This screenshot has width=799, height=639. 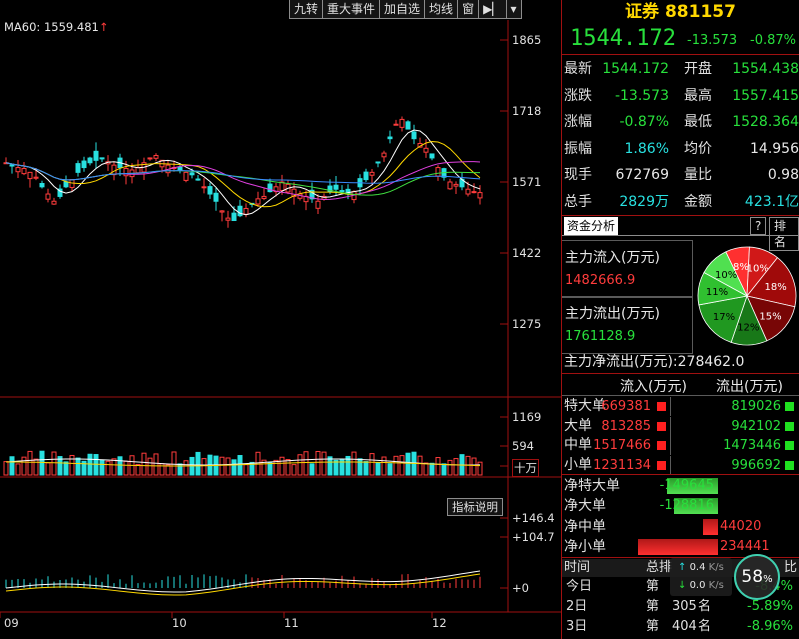 I want to click on flow-out-value: 942102, so click(x=756, y=426).